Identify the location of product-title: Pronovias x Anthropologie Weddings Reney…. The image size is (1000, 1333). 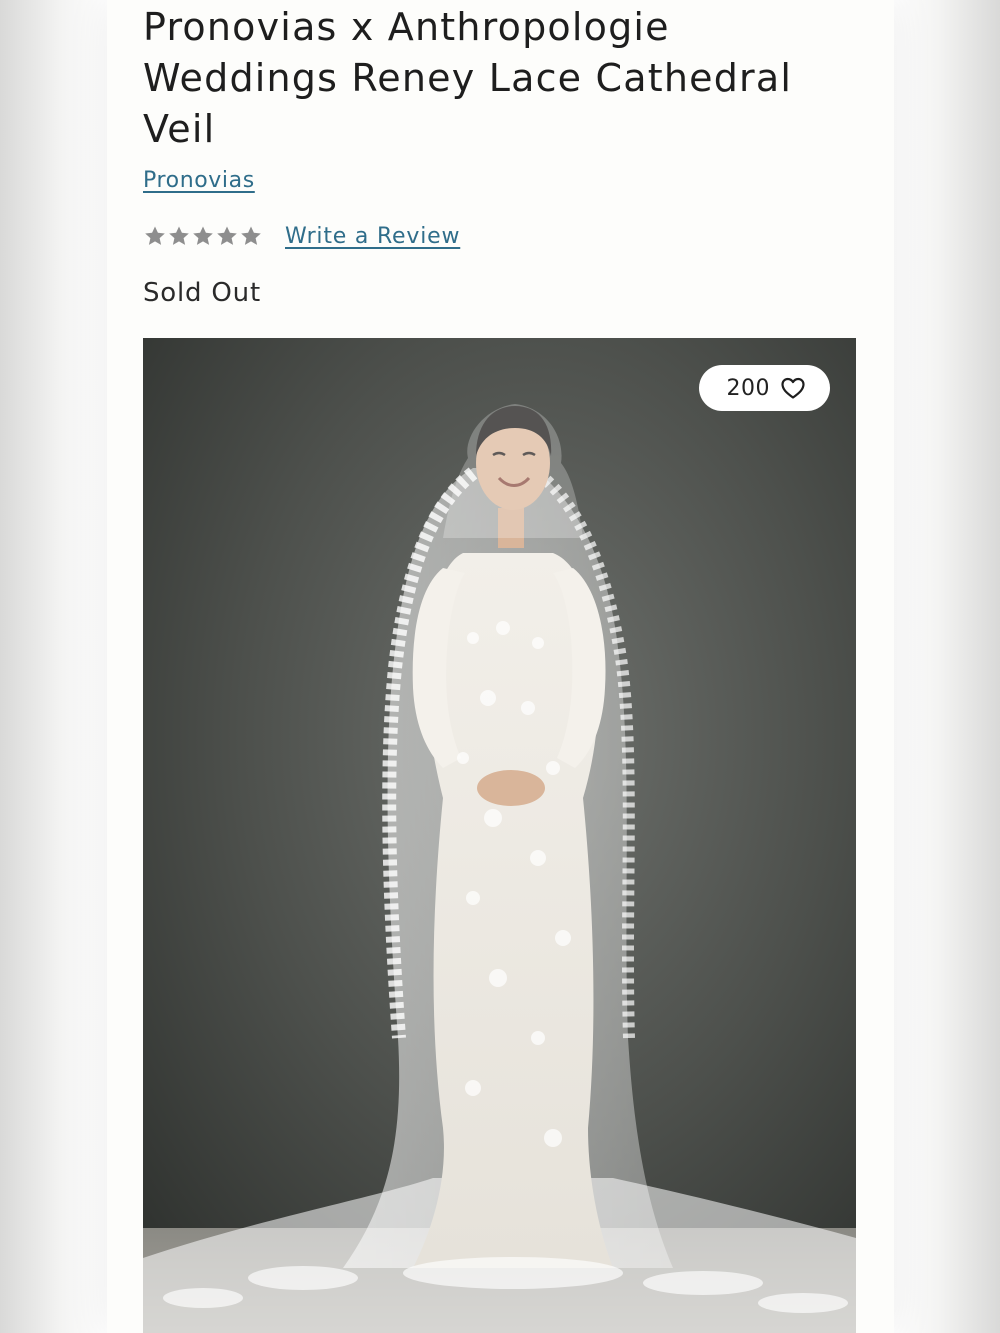
(468, 78).